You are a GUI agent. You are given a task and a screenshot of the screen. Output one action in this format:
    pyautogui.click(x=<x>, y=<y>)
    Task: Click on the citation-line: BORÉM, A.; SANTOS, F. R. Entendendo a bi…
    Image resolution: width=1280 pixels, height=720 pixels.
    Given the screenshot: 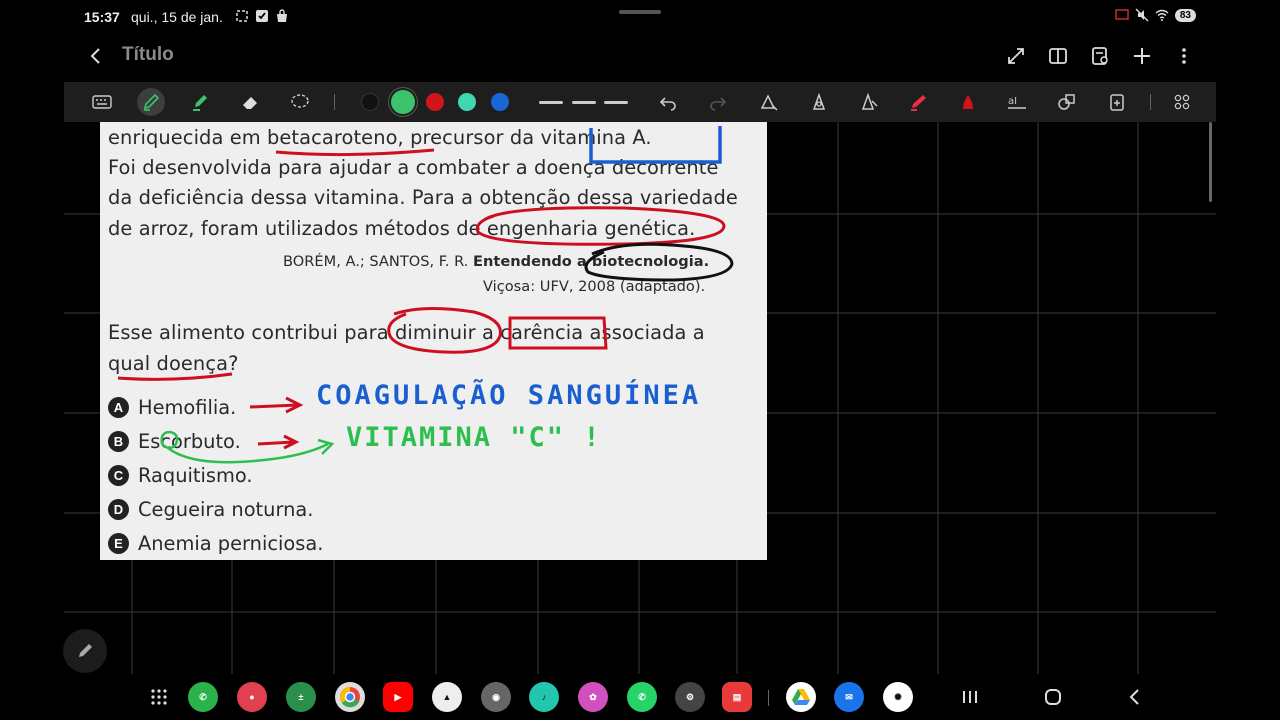 What is the action you would take?
    pyautogui.click(x=496, y=261)
    